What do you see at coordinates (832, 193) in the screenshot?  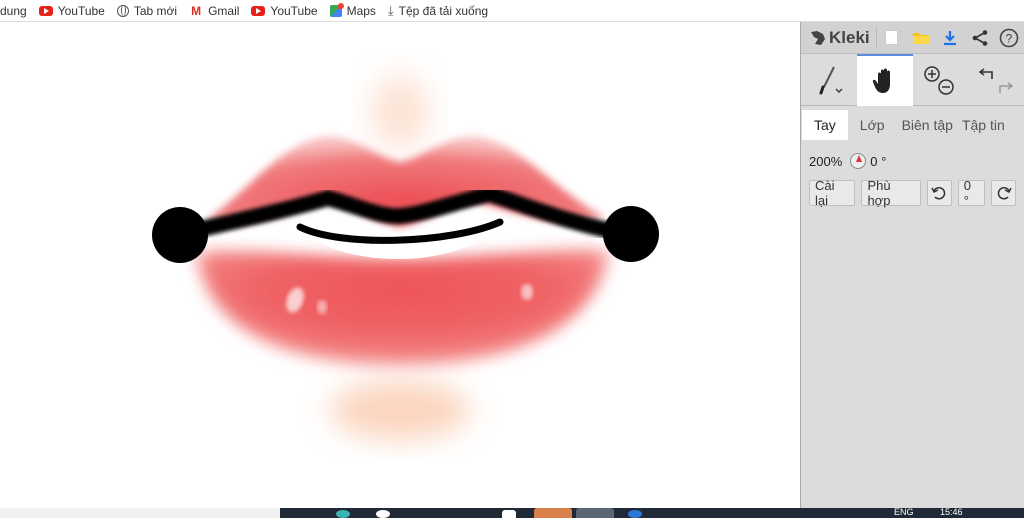 I see `reset-button: Cài lại` at bounding box center [832, 193].